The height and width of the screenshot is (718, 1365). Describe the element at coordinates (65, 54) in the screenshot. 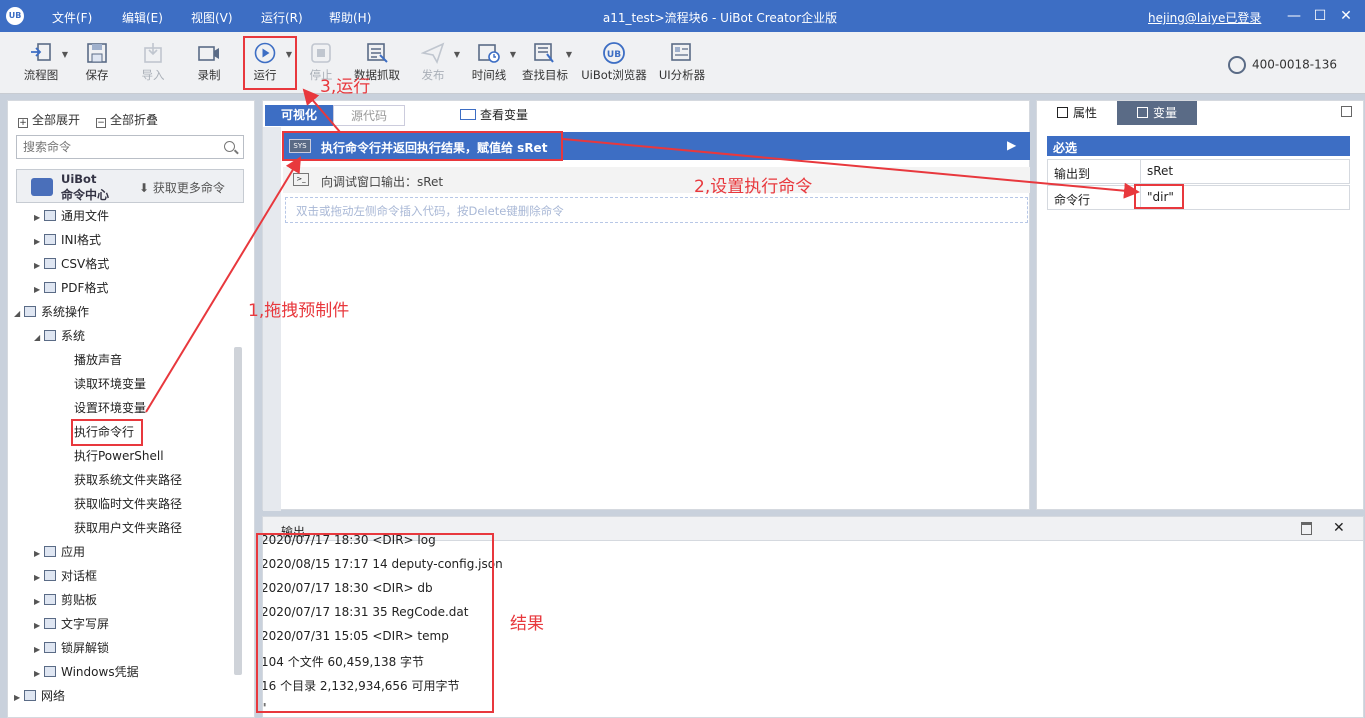

I see `flowchart-dropdown-icon: ▼` at that location.